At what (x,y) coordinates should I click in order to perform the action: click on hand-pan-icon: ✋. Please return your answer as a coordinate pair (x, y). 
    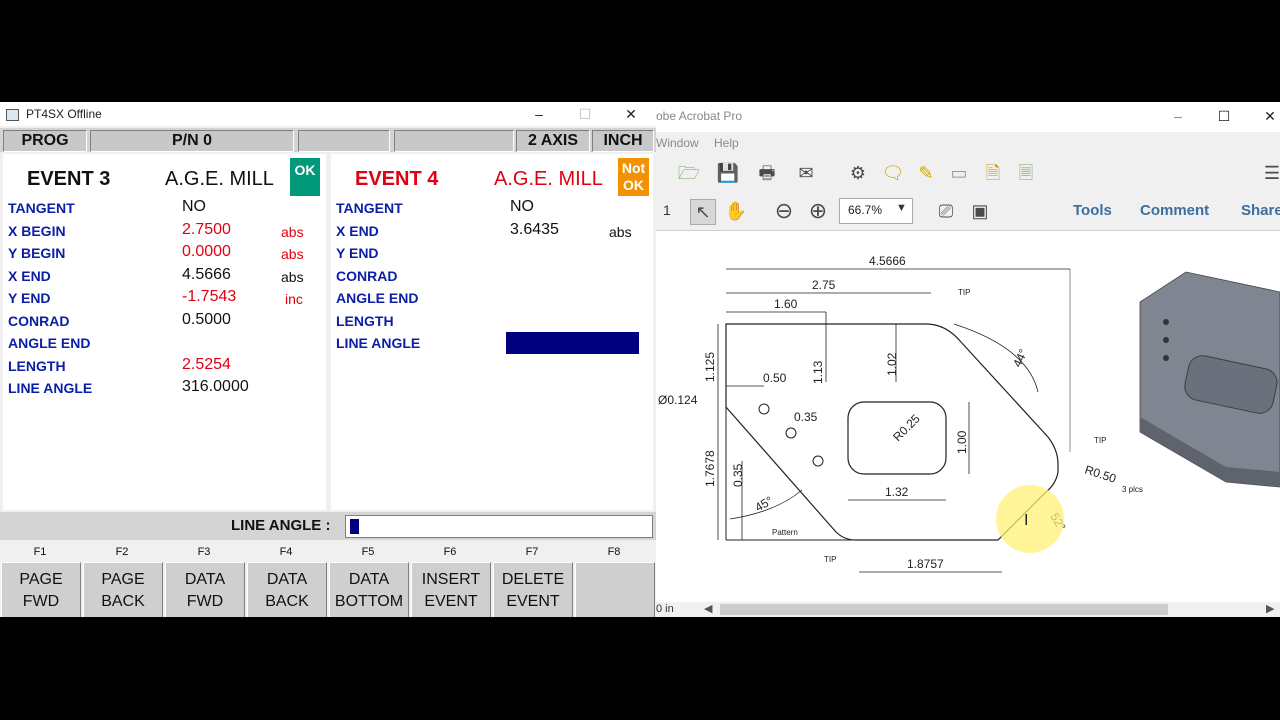
    Looking at the image, I should click on (736, 211).